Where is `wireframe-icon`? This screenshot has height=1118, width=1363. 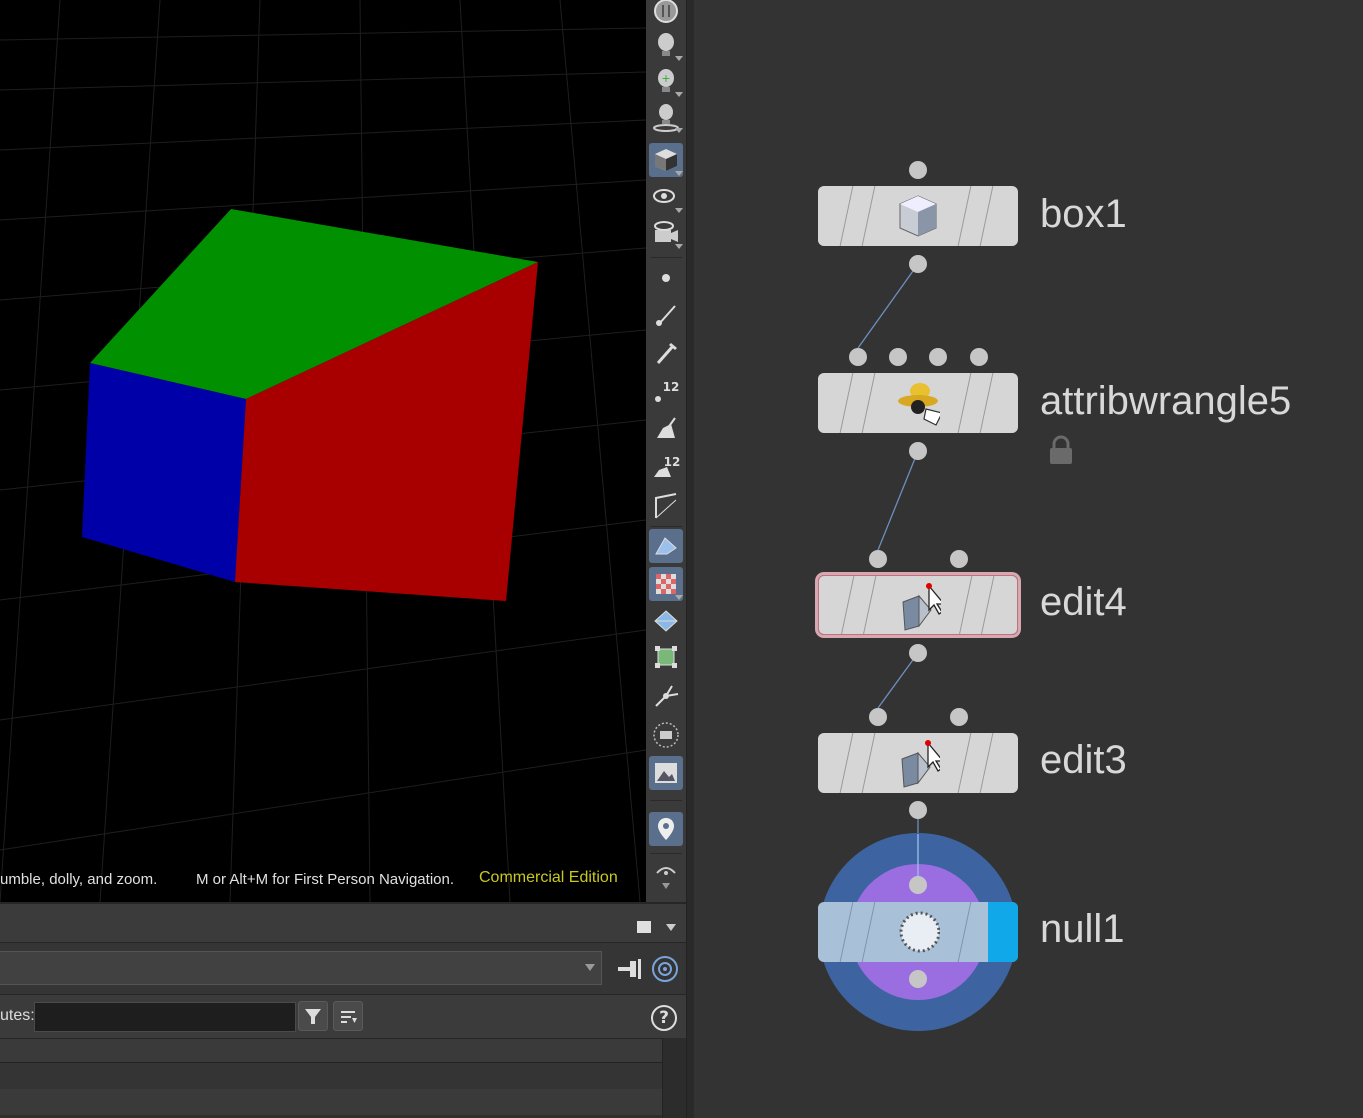 wireframe-icon is located at coordinates (666, 546).